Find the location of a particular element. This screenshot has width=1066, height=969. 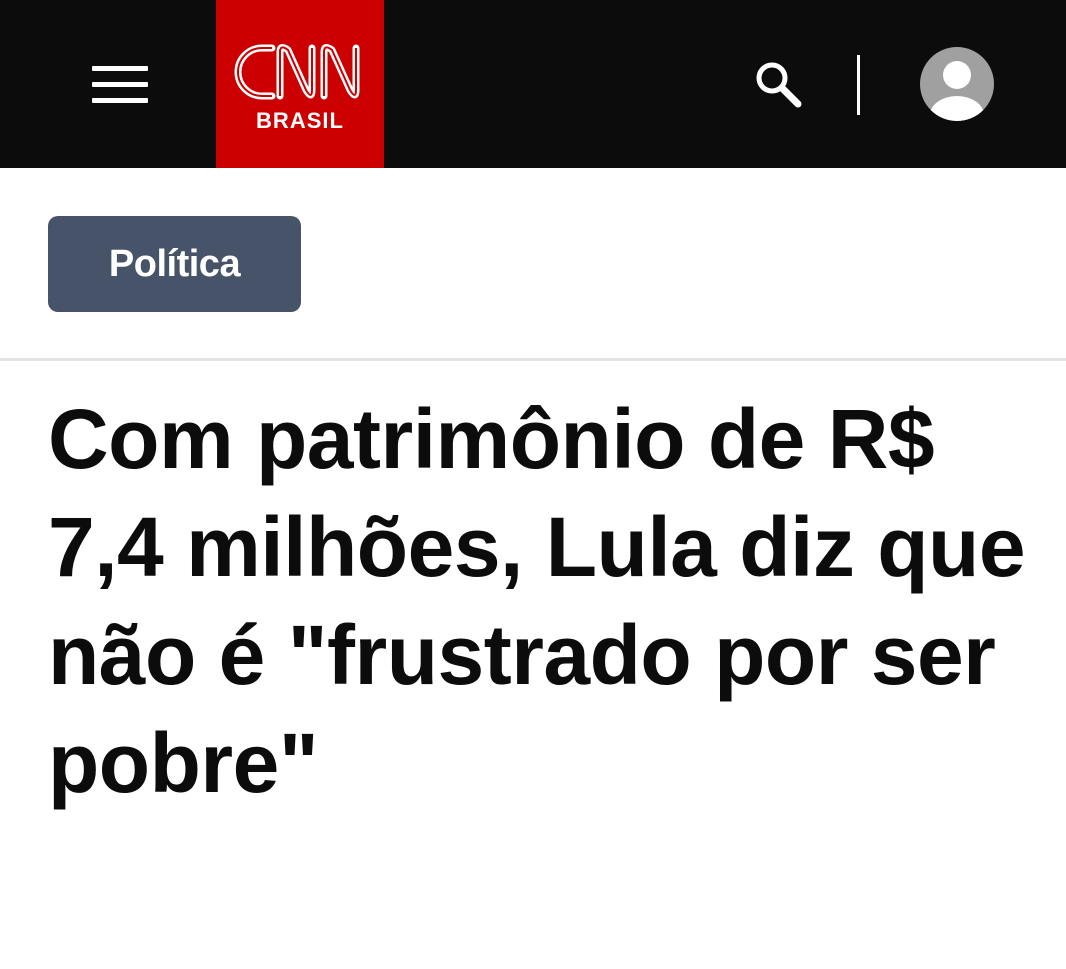

search-icon is located at coordinates (779, 85).